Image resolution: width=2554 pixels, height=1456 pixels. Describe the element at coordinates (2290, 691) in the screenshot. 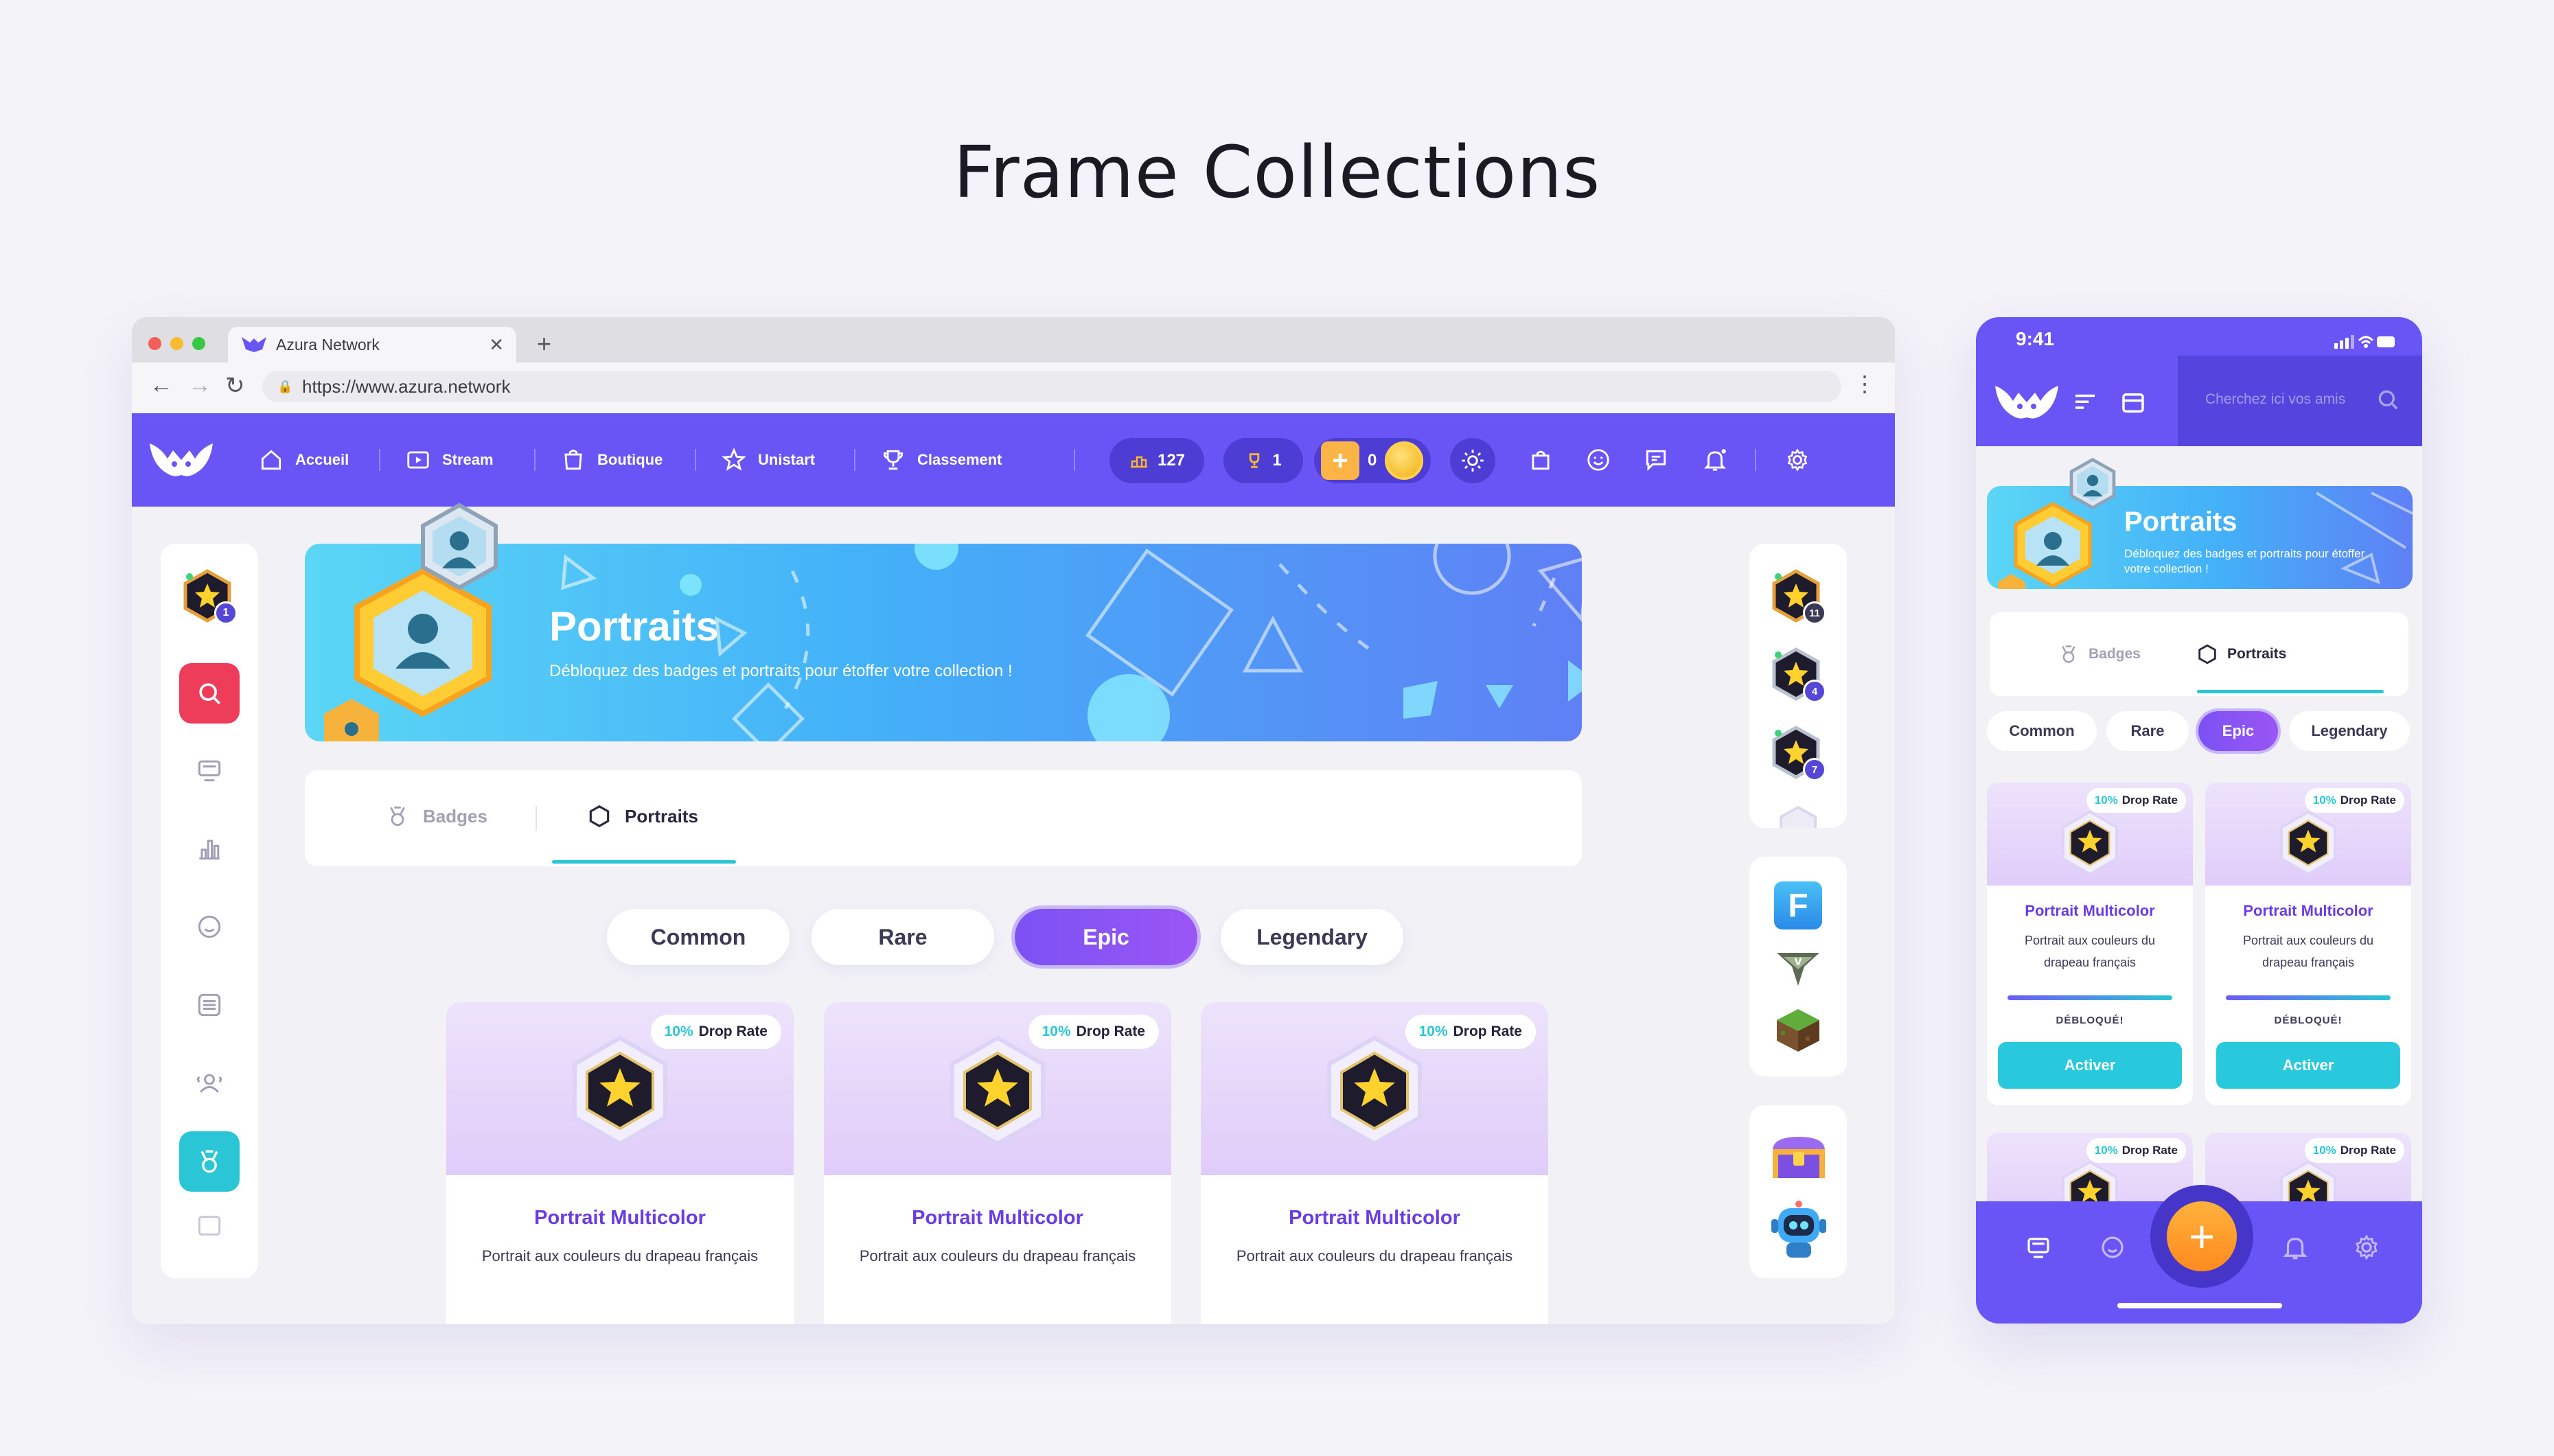

I see `active-tab-indicator` at that location.